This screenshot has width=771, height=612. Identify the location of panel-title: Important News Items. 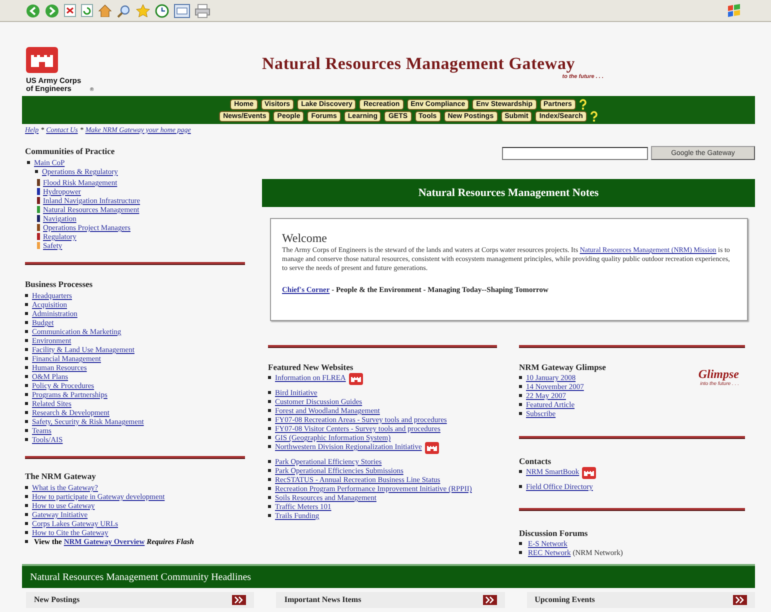
(323, 600).